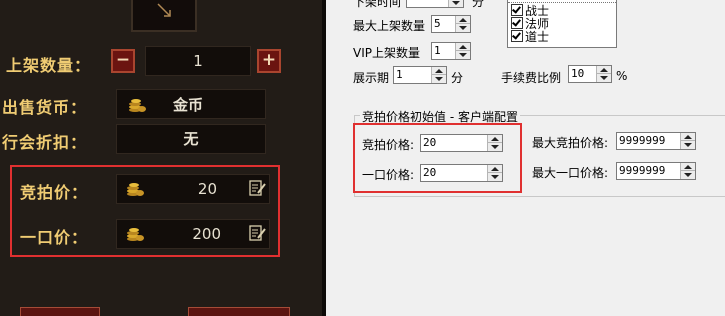 This screenshot has height=316, width=725. Describe the element at coordinates (45, 142) in the screenshot. I see `guild-discount-label: 行会折扣：` at that location.